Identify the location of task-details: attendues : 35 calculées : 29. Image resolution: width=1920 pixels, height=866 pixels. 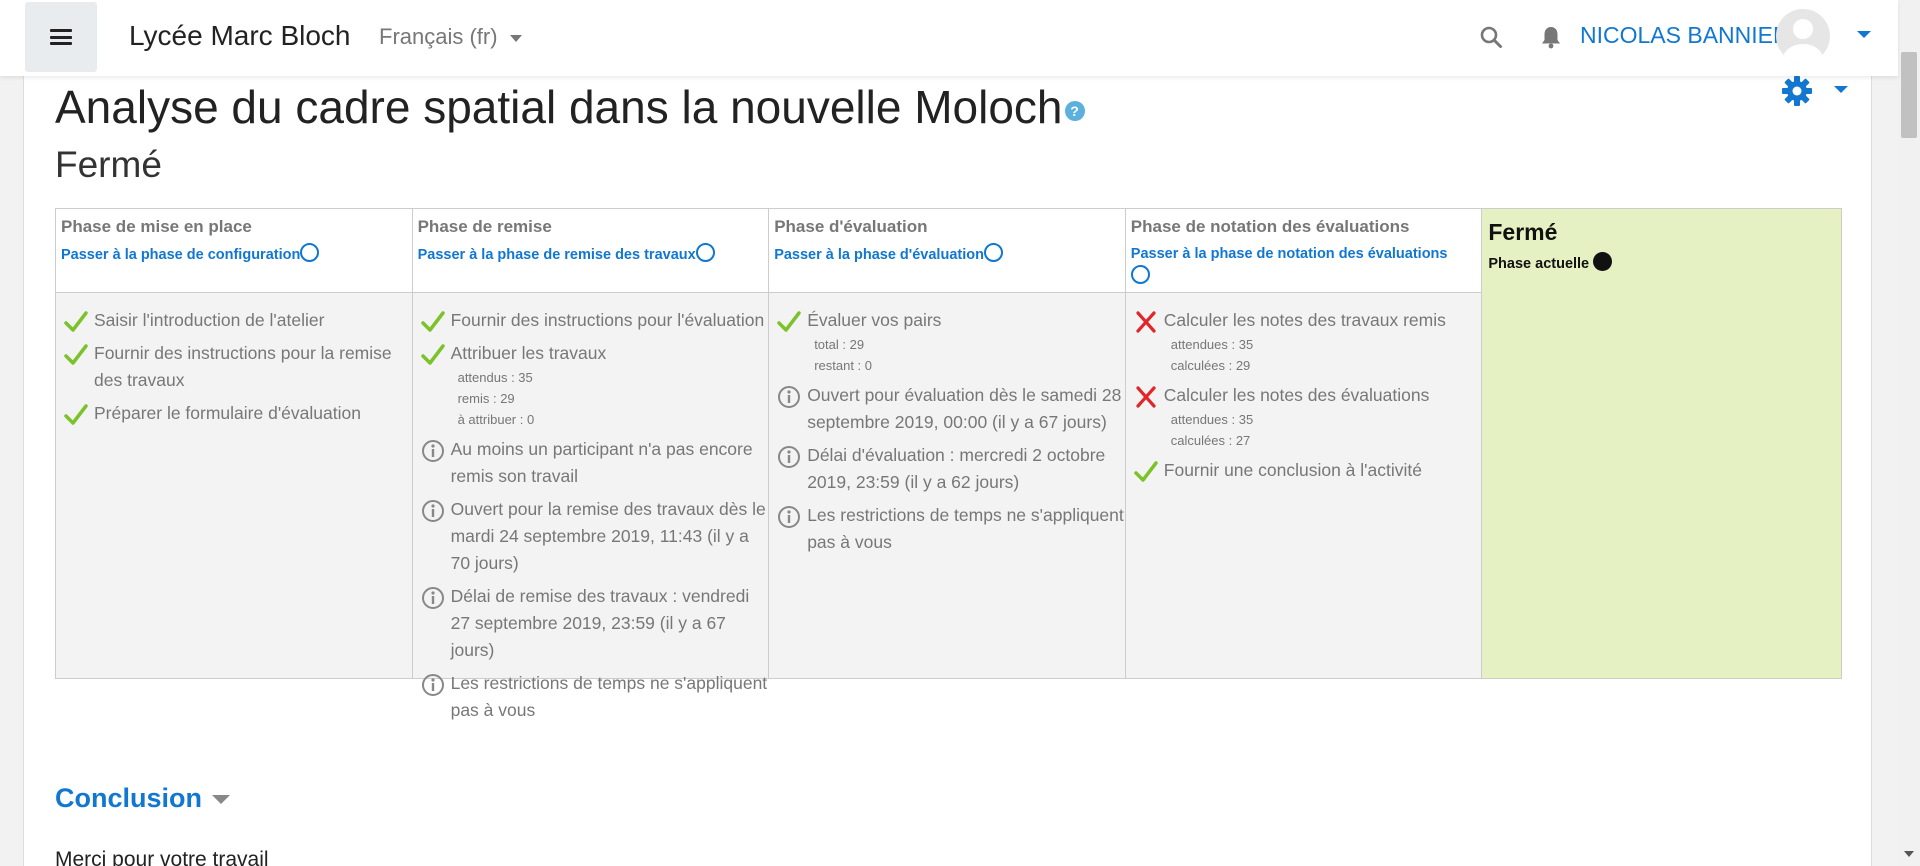
(1323, 355).